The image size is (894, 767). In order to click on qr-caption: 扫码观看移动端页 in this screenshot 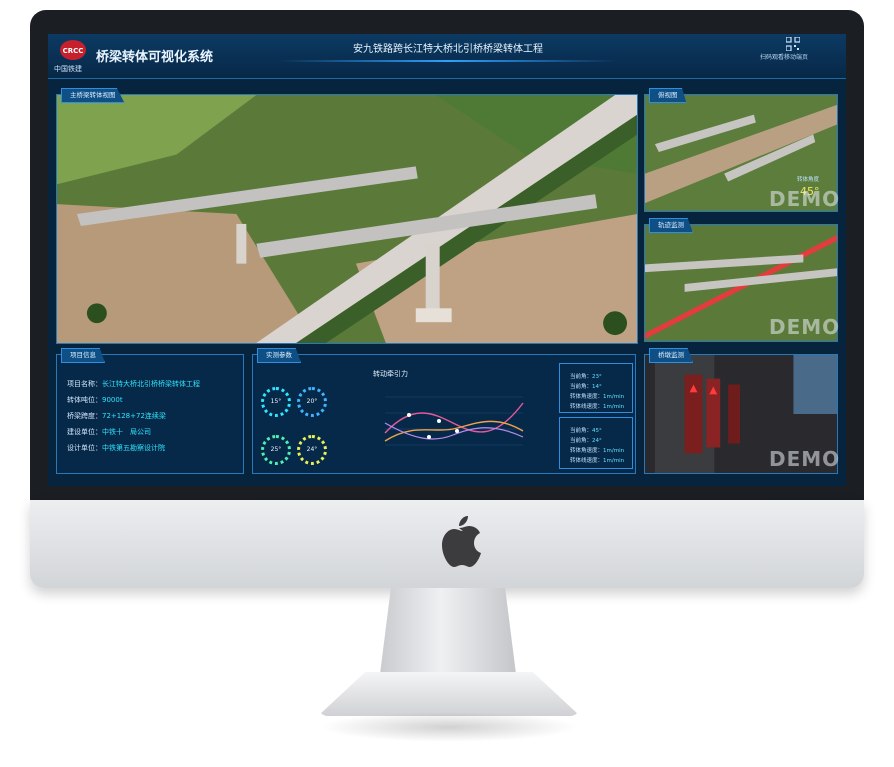, I will do `click(784, 57)`.